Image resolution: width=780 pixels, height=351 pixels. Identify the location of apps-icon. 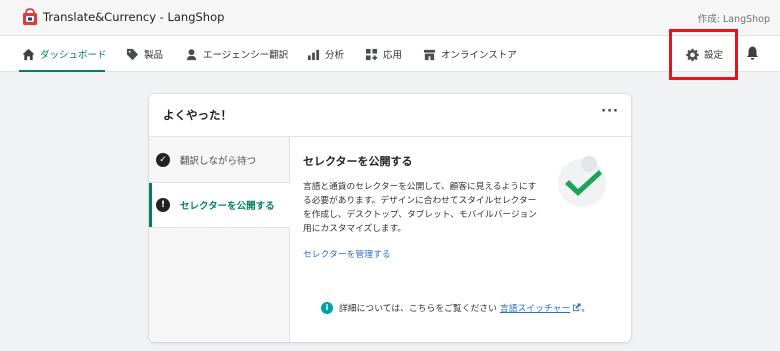
(371, 54).